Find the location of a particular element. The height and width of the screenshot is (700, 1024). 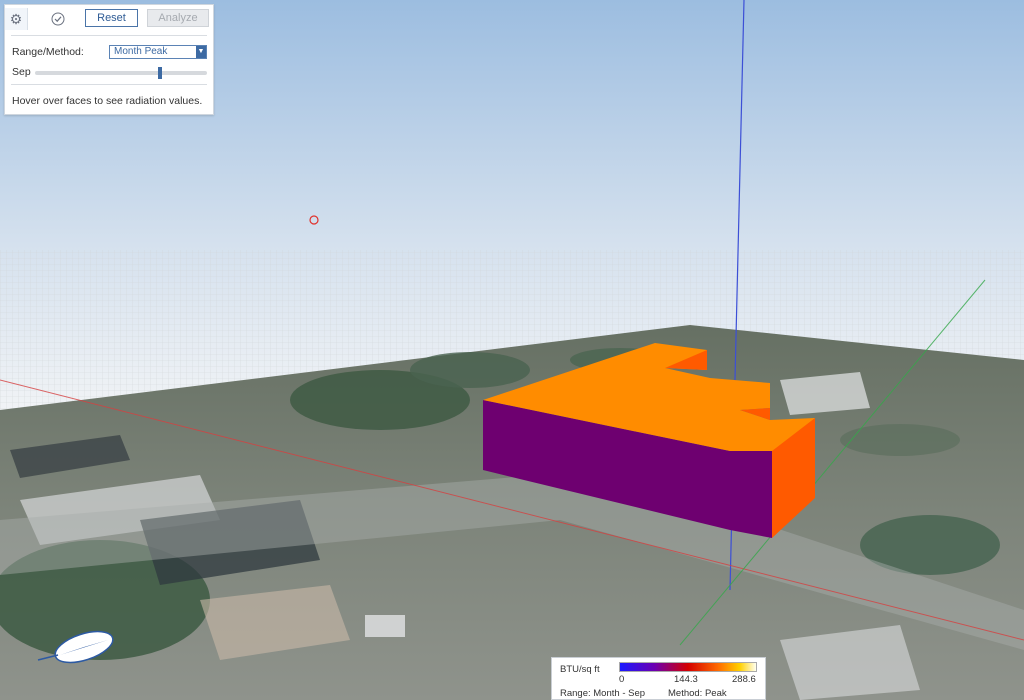

legend-tick-max: 288.6 is located at coordinates (744, 679).